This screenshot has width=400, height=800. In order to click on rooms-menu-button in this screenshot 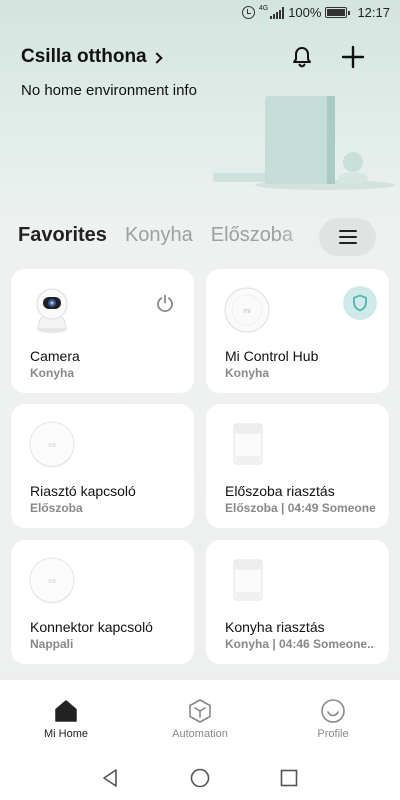, I will do `click(347, 237)`.